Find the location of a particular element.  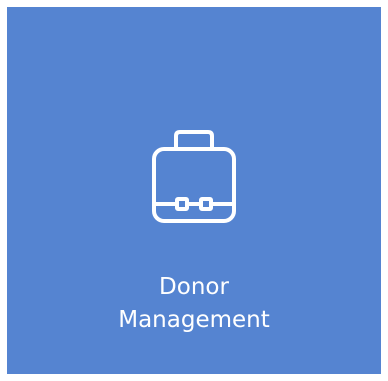

briefcase-icon is located at coordinates (194, 176).